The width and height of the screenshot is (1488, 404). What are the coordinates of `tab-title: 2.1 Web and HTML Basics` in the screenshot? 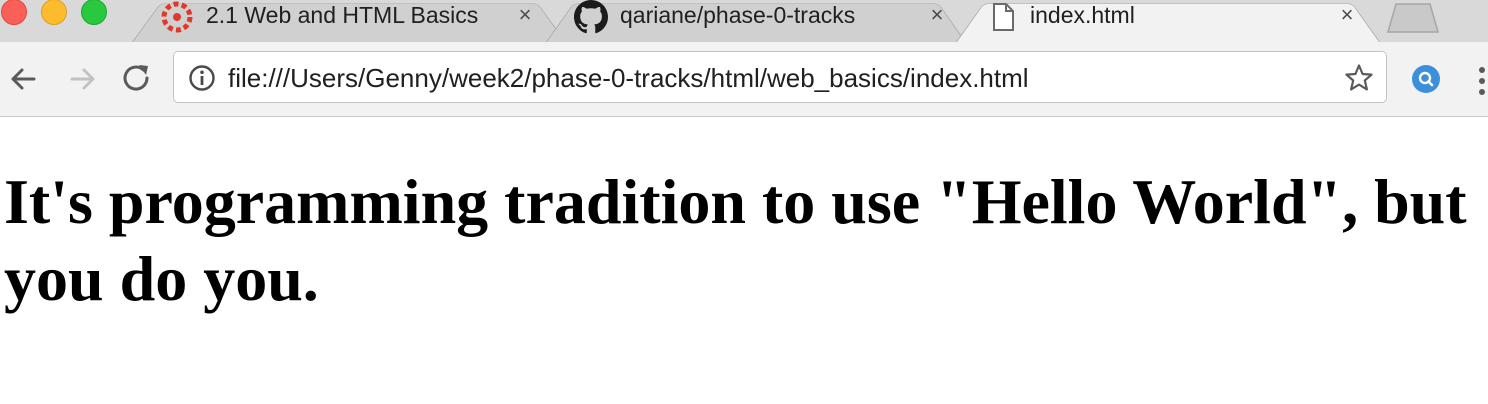 It's located at (342, 15).